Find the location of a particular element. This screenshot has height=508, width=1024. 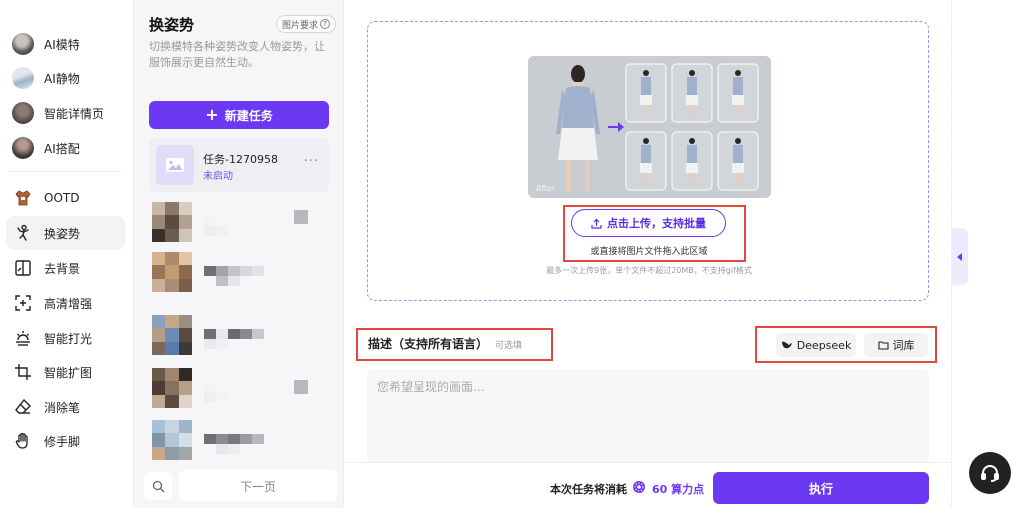

drag-hint: 或直接将图片文件拖入此区域 is located at coordinates (649, 252).